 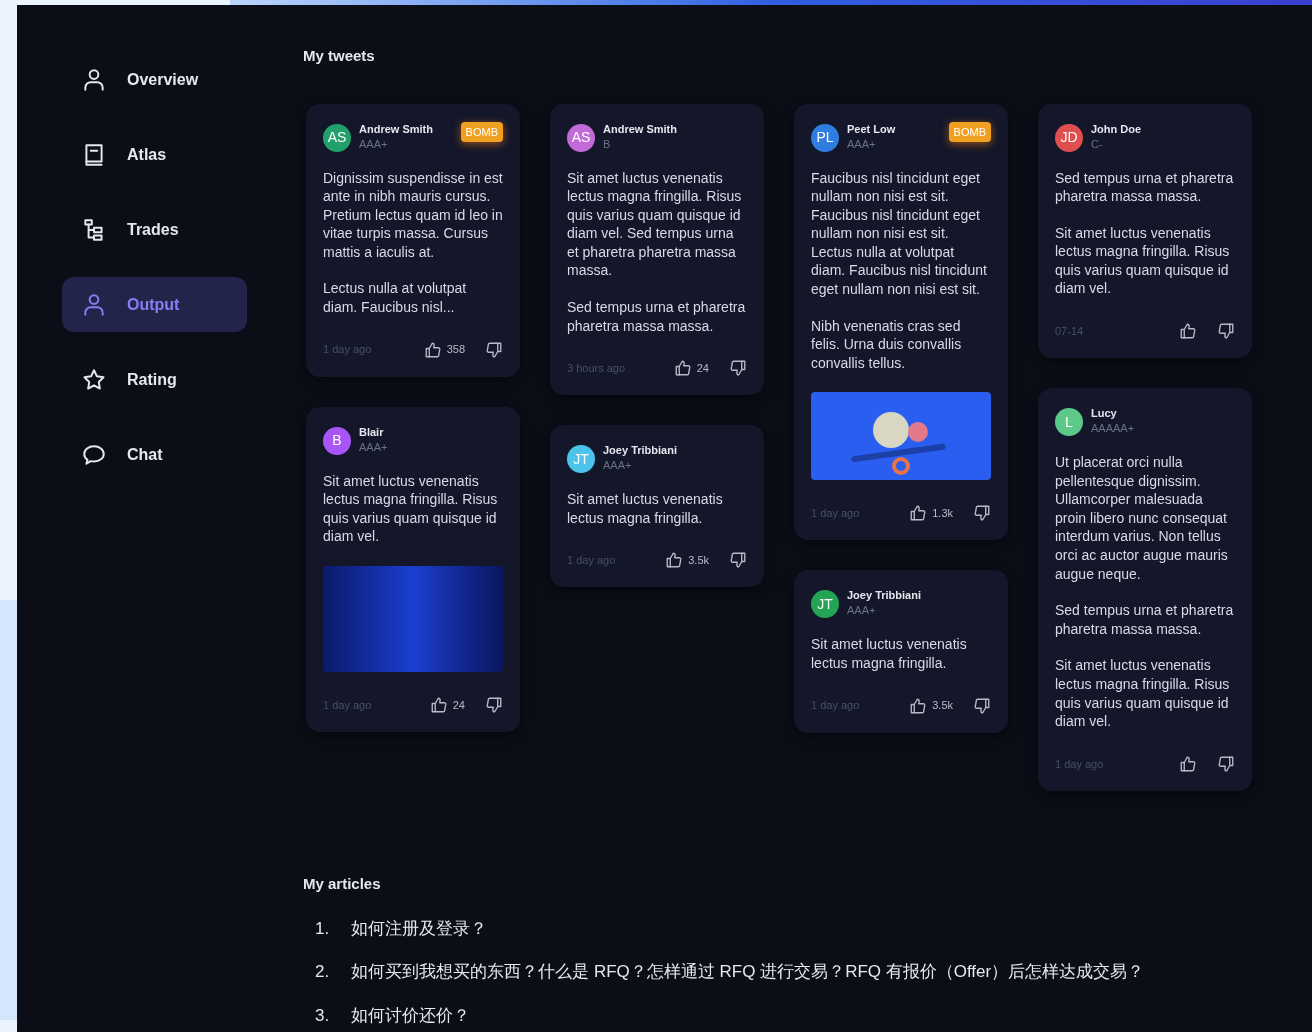 I want to click on author-rating: B, so click(x=607, y=144).